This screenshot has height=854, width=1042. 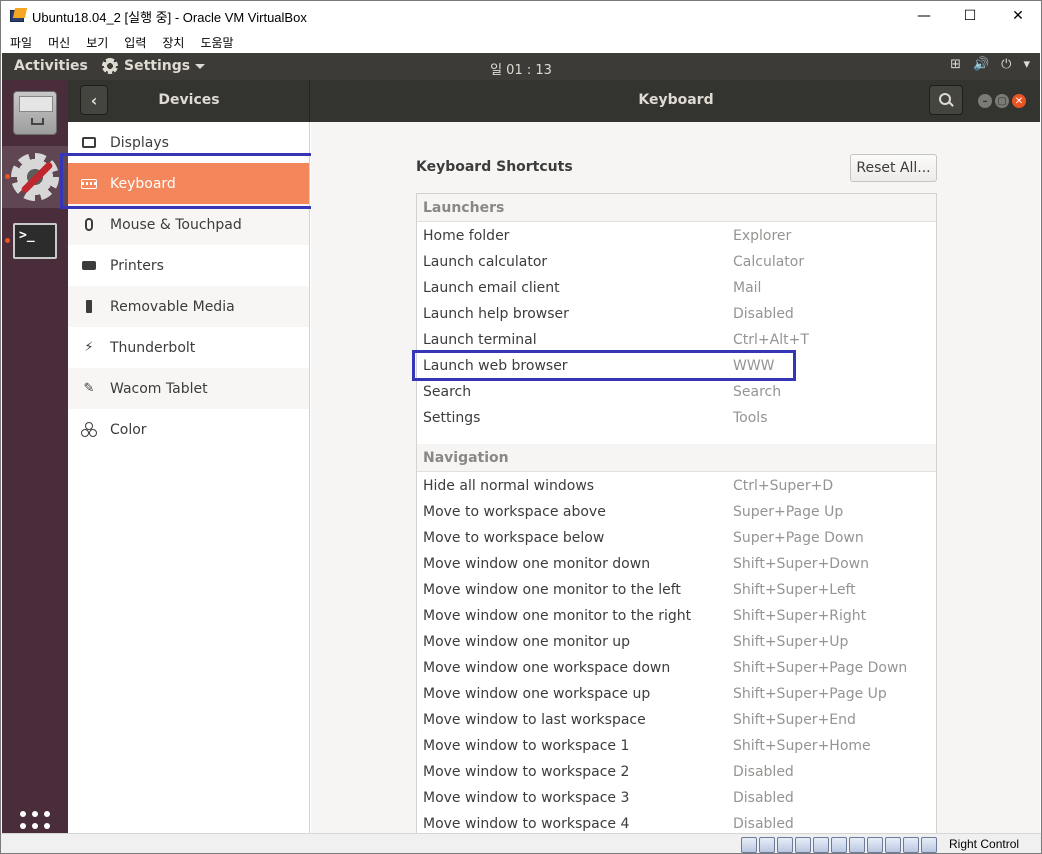 What do you see at coordinates (494, 167) in the screenshot?
I see `shortcuts-title: Keyboard Shortcuts` at bounding box center [494, 167].